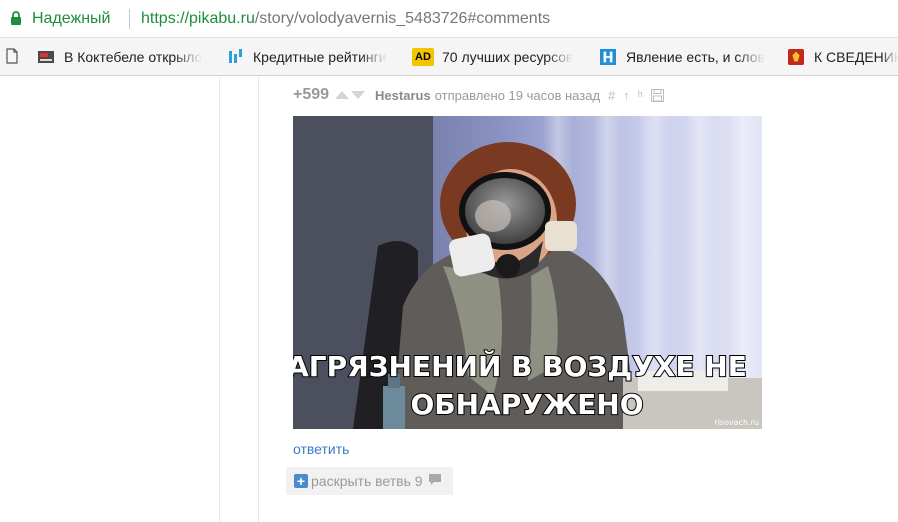 This screenshot has width=898, height=522. Describe the element at coordinates (608, 57) in the screenshot. I see `h-favicon` at that location.